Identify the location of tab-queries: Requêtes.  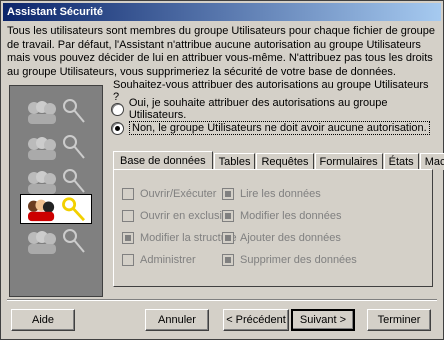
(285, 161).